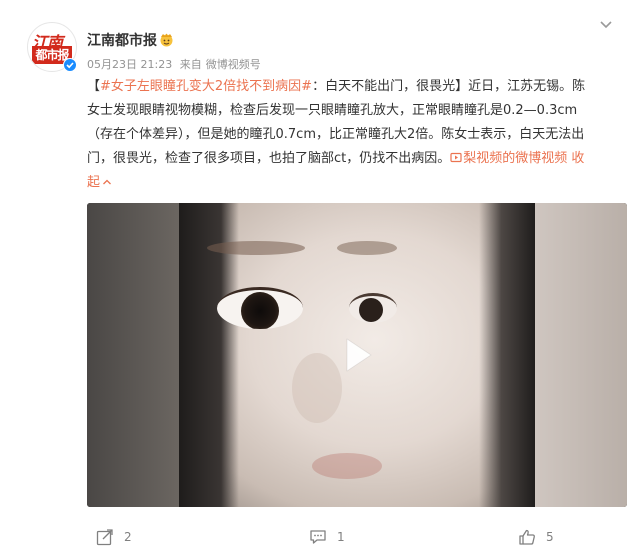  I want to click on hashtag-link: #女子左眼瞳孔变大2倍找不到病因#, so click(206, 86).